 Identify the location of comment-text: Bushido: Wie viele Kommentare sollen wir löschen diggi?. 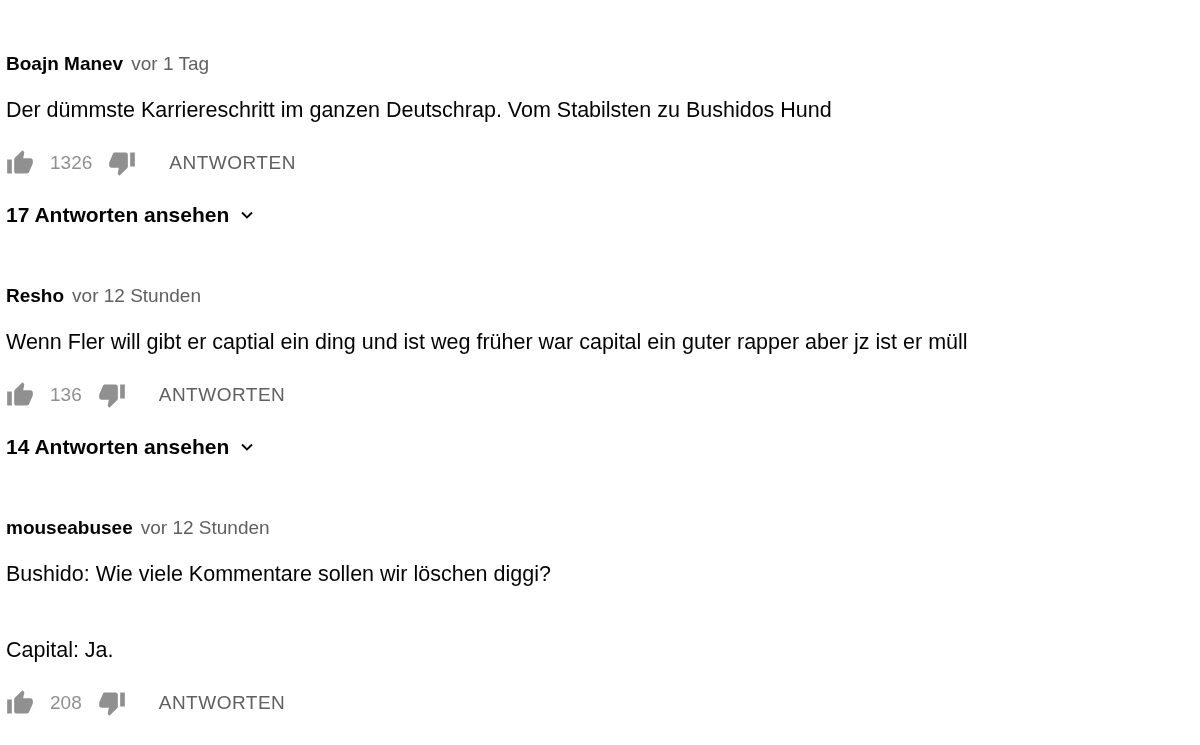
(279, 574).